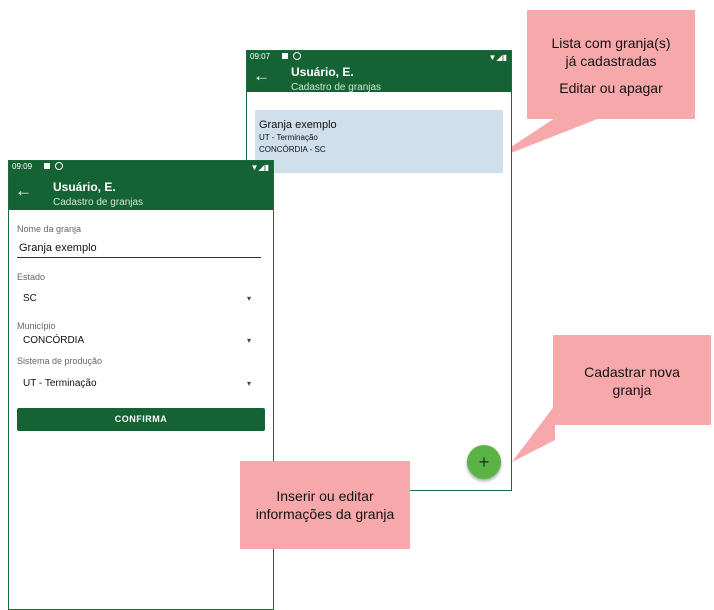  Describe the element at coordinates (325, 505) in the screenshot. I see `edit-callout: Inserir ou editar informações da granja` at that location.